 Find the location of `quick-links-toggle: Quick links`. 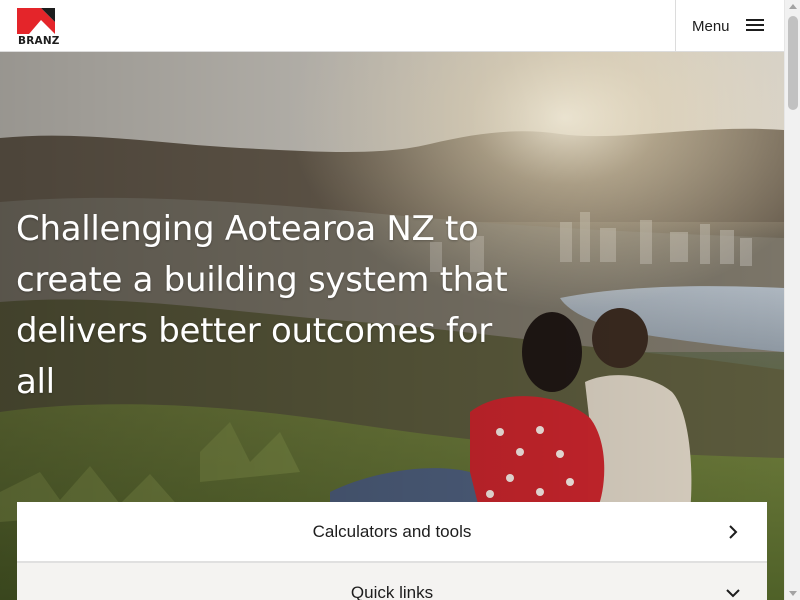

quick-links-toggle: Quick links is located at coordinates (392, 581).